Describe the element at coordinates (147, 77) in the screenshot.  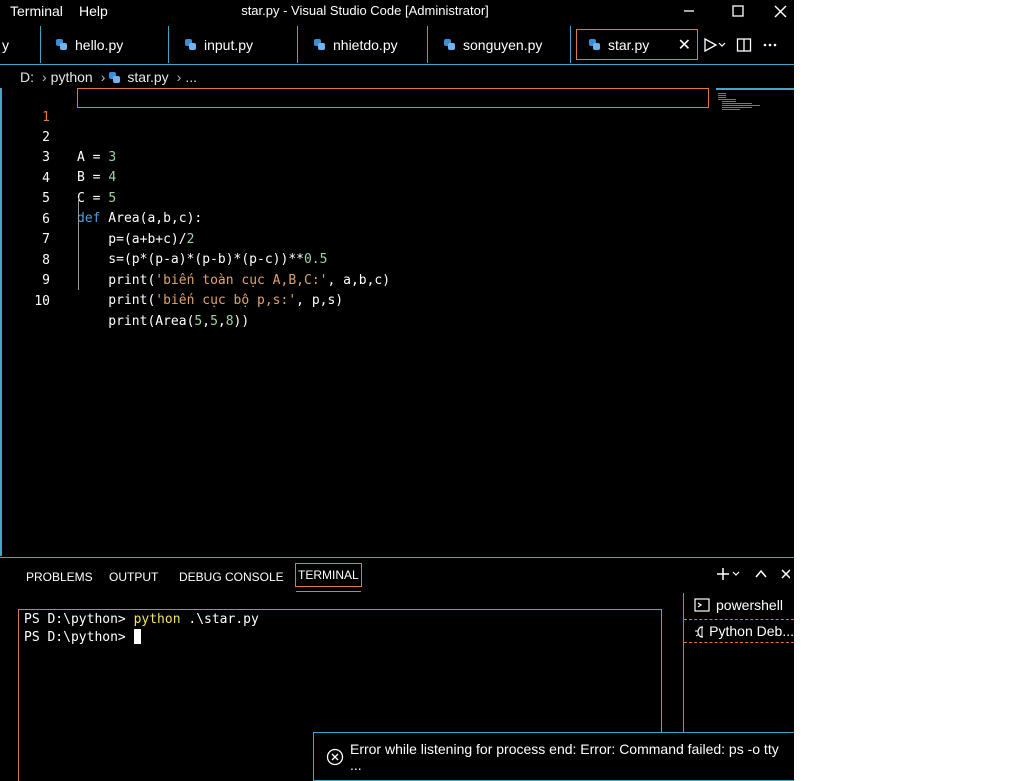
I see `breadcrumb-file: star.py` at that location.